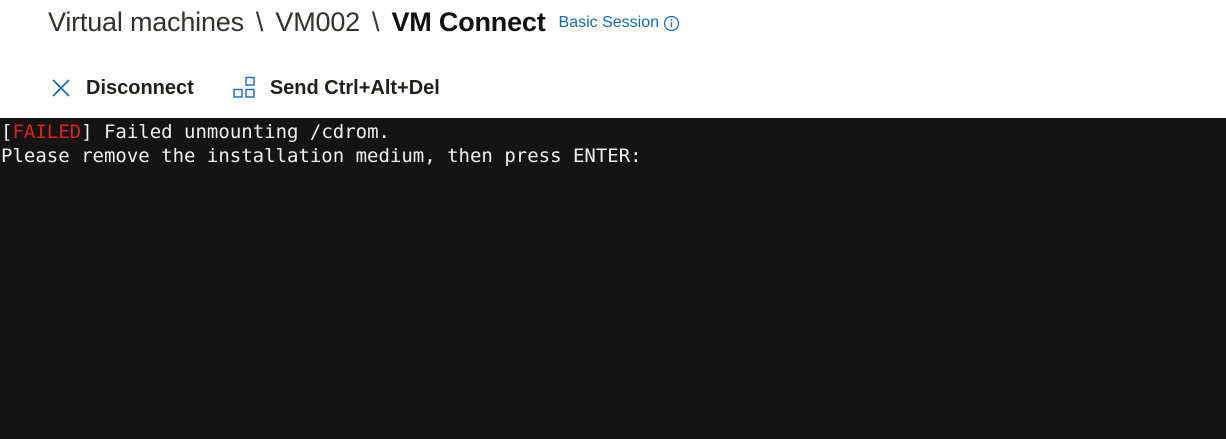  Describe the element at coordinates (671, 23) in the screenshot. I see `info-icon` at that location.